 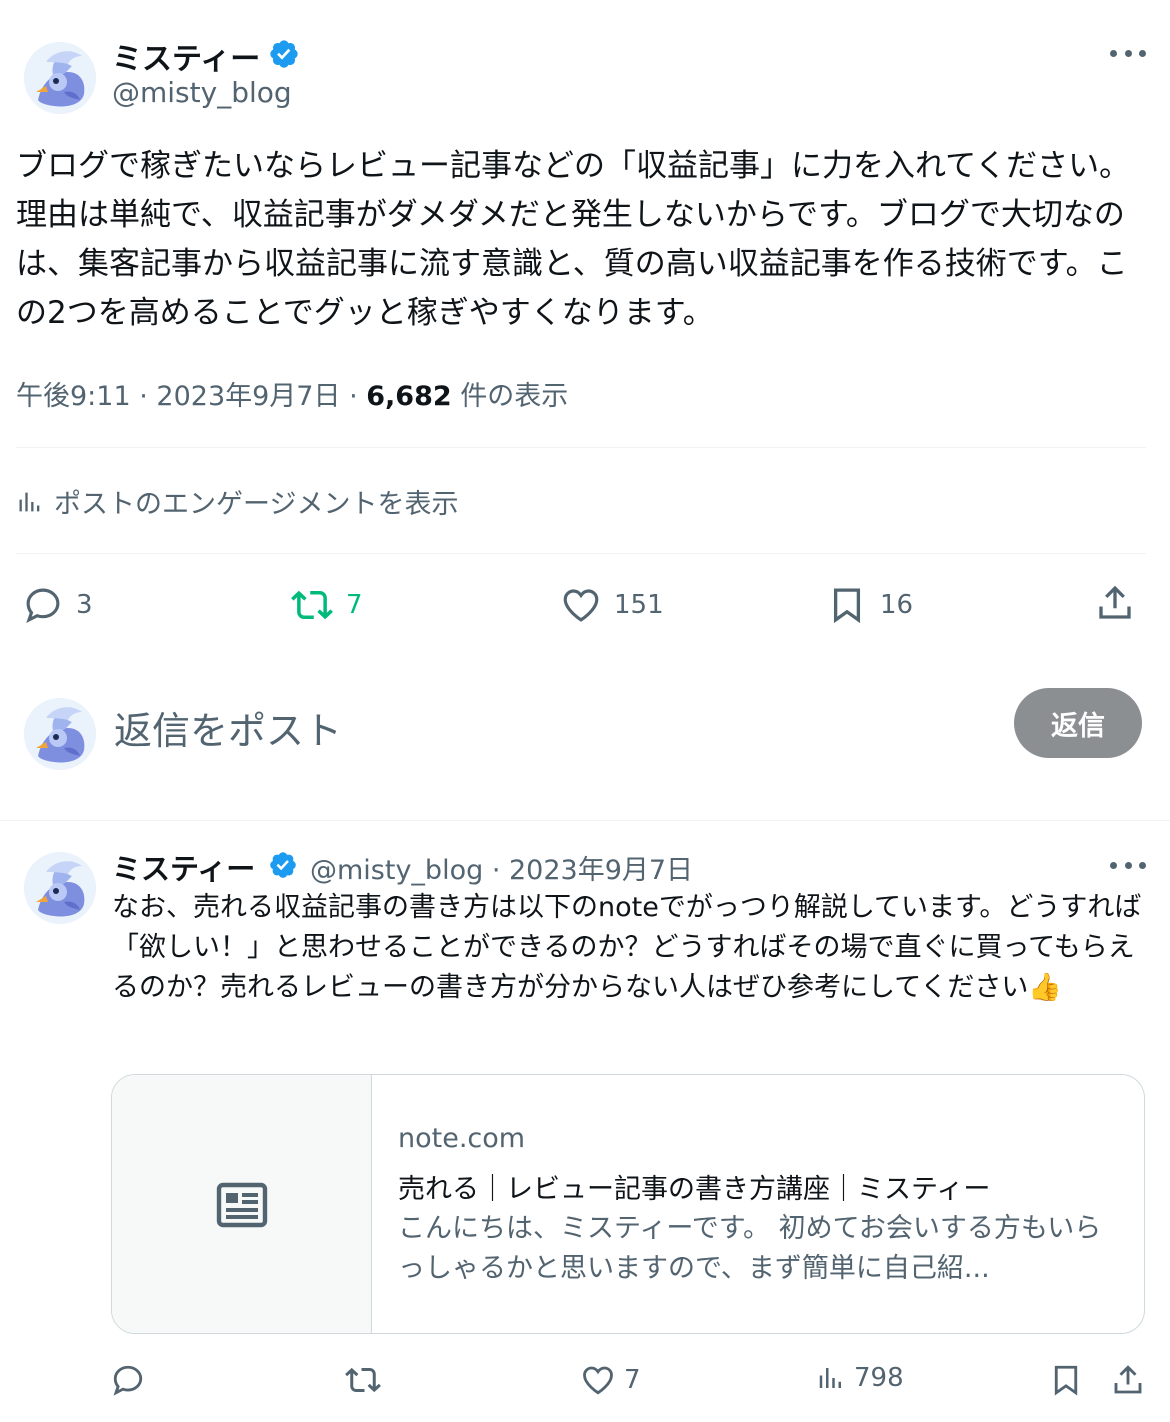 I want to click on views-label: 件の表示, so click(x=514, y=396).